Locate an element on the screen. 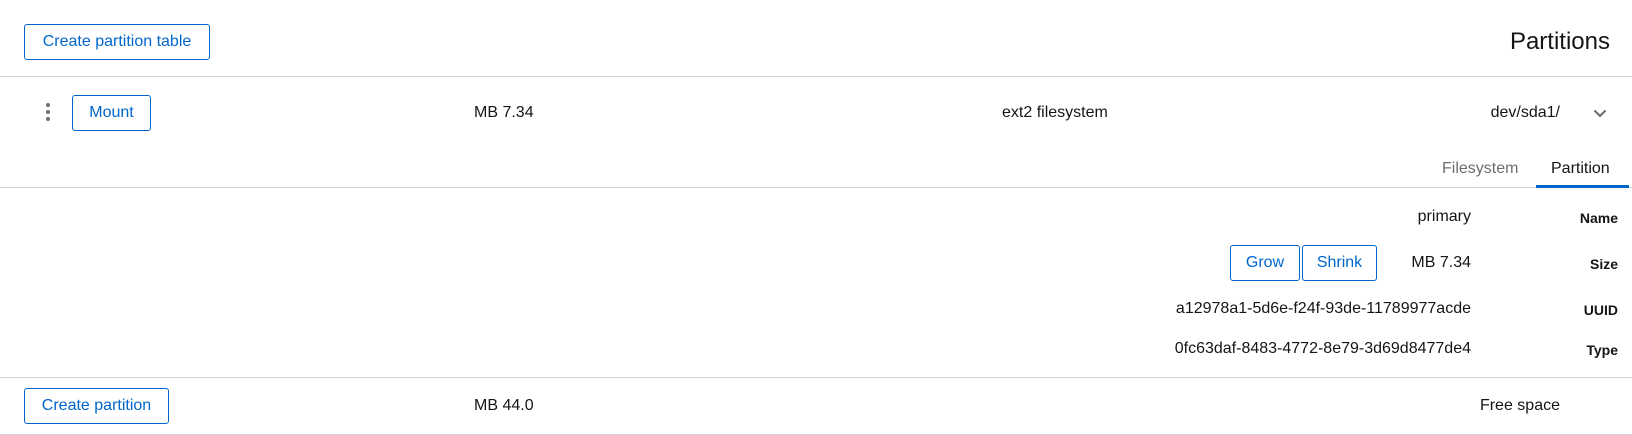 The width and height of the screenshot is (1632, 435). header-divider is located at coordinates (816, 76).